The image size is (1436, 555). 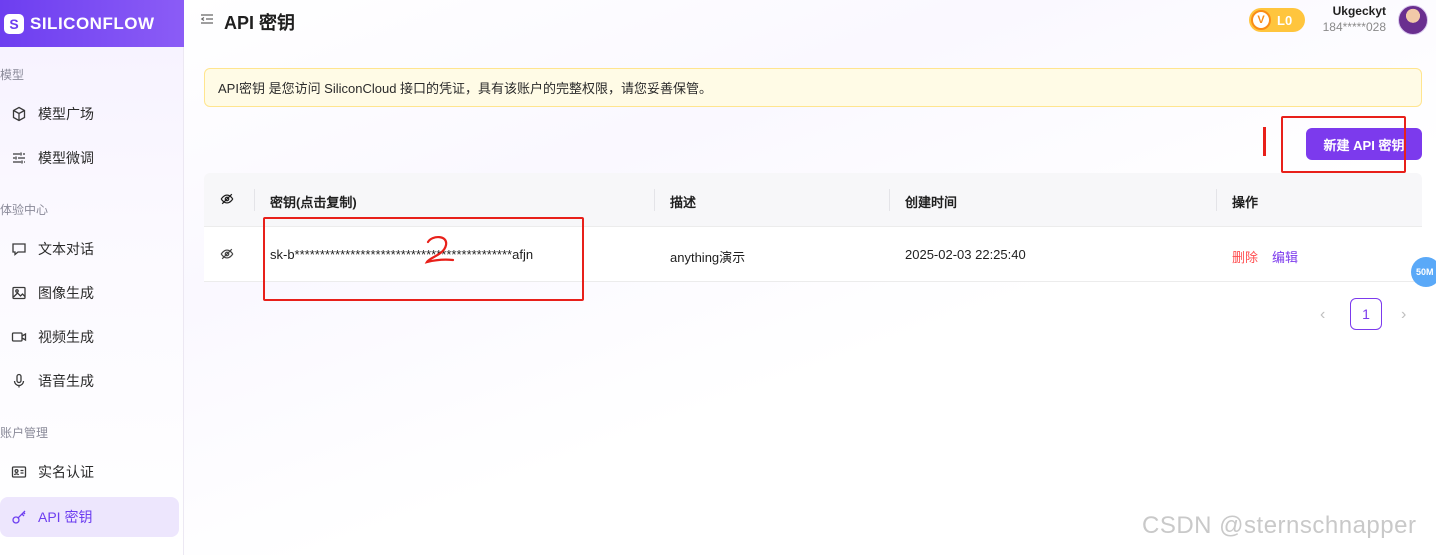 I want to click on video-icon, so click(x=19, y=337).